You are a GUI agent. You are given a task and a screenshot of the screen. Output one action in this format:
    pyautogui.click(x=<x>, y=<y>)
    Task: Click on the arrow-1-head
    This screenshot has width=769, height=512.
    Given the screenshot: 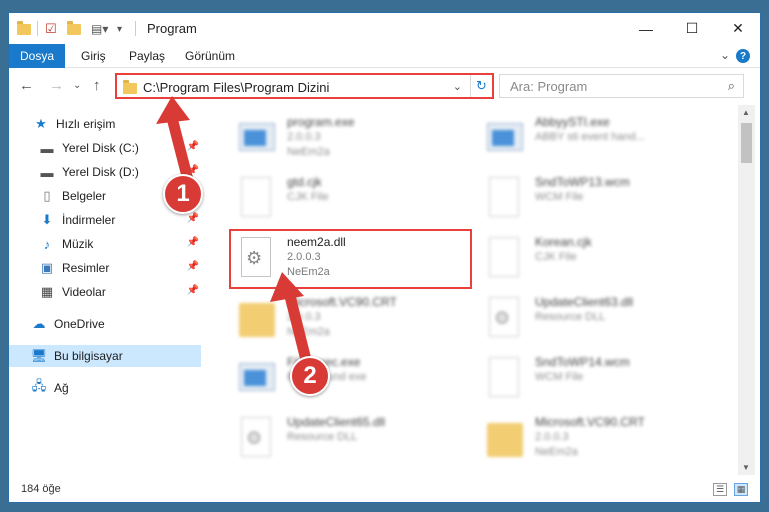 What is the action you would take?
    pyautogui.click(x=173, y=110)
    